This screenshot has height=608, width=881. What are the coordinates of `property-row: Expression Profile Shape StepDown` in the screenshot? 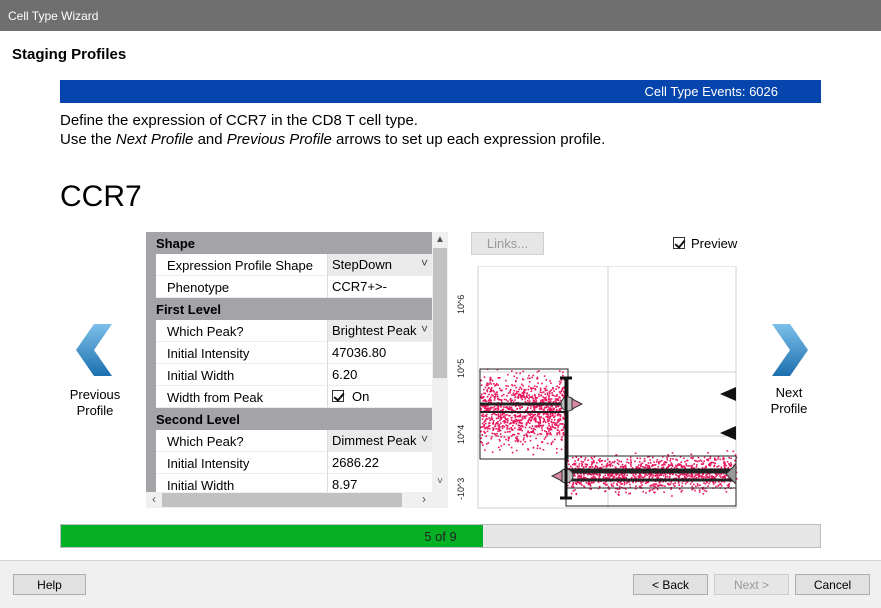 It's located at (289, 265).